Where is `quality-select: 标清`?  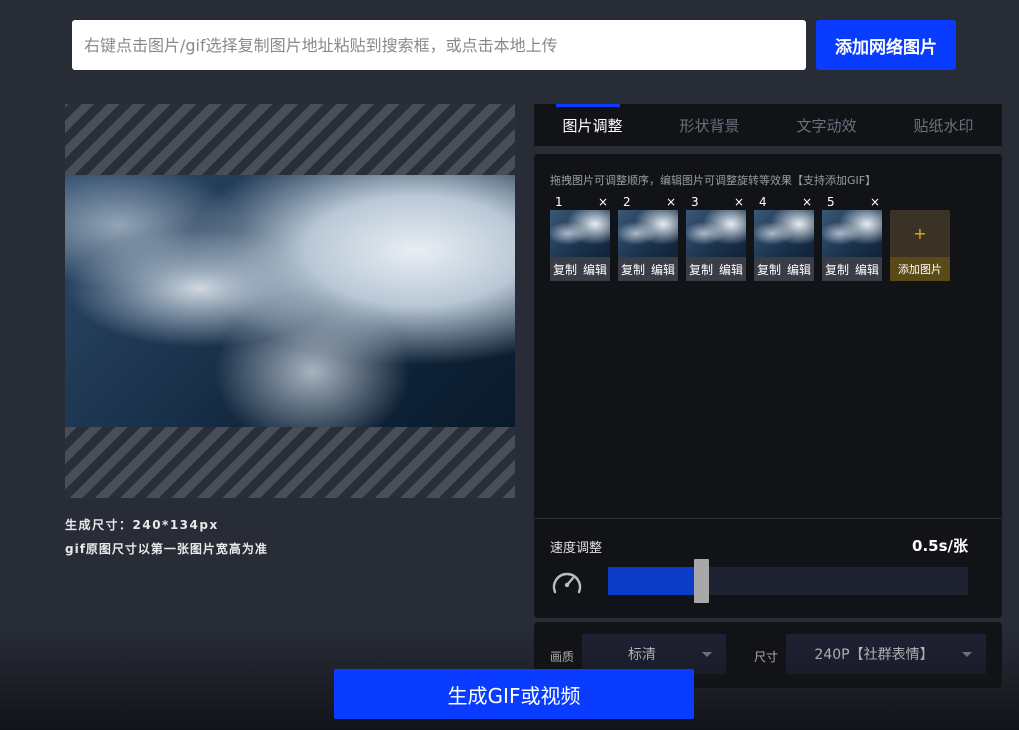
quality-select: 标清 is located at coordinates (654, 654).